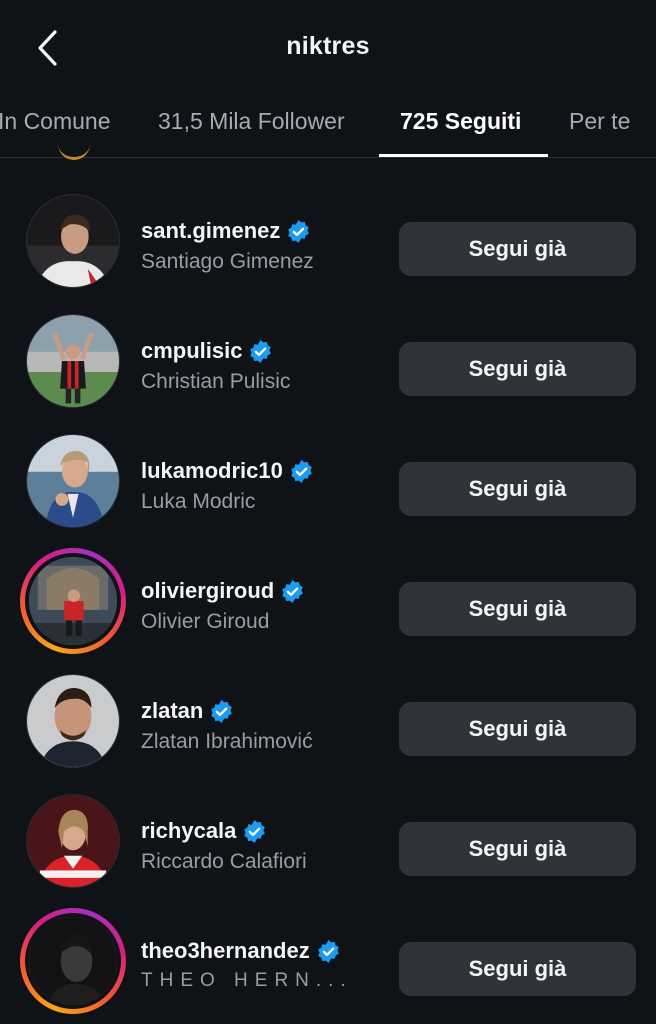 The height and width of the screenshot is (1024, 656). Describe the element at coordinates (227, 261) in the screenshot. I see `full-name: Santiago Gimenez` at that location.